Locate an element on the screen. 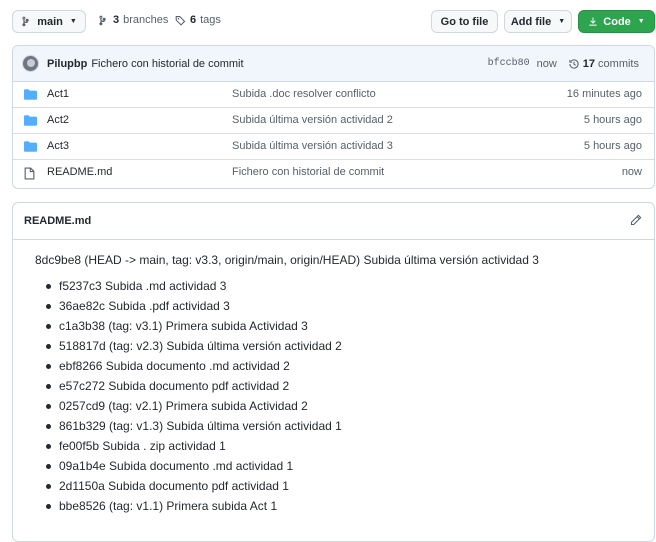 The width and height of the screenshot is (656, 542). branch-name: main is located at coordinates (50, 21).